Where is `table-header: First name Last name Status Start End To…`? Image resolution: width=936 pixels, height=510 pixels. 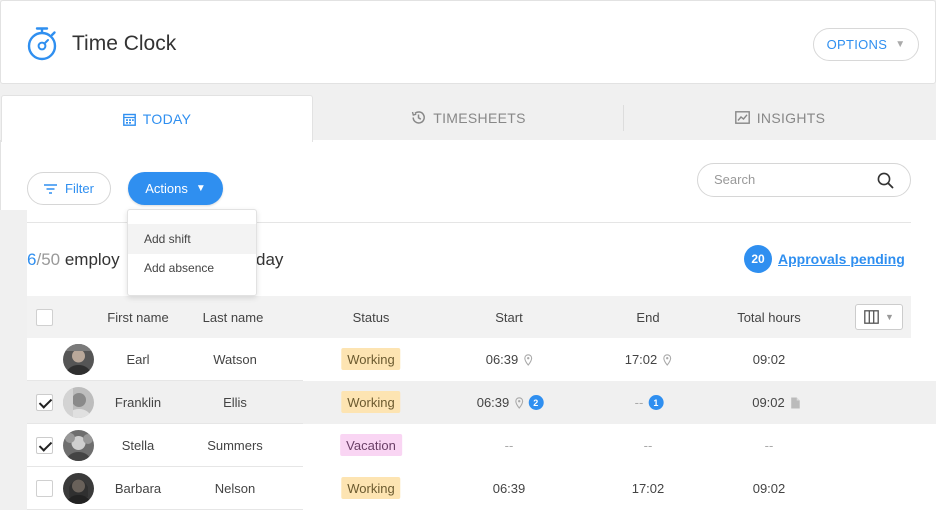 table-header: First name Last name Status Start End To… is located at coordinates (469, 317).